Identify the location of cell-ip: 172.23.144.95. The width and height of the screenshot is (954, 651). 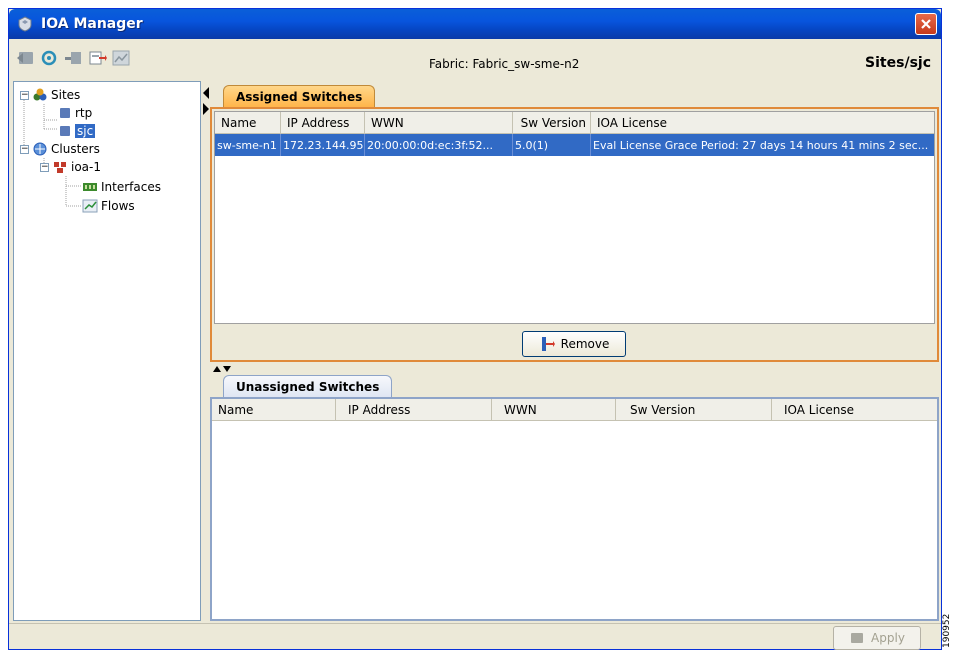
(323, 145).